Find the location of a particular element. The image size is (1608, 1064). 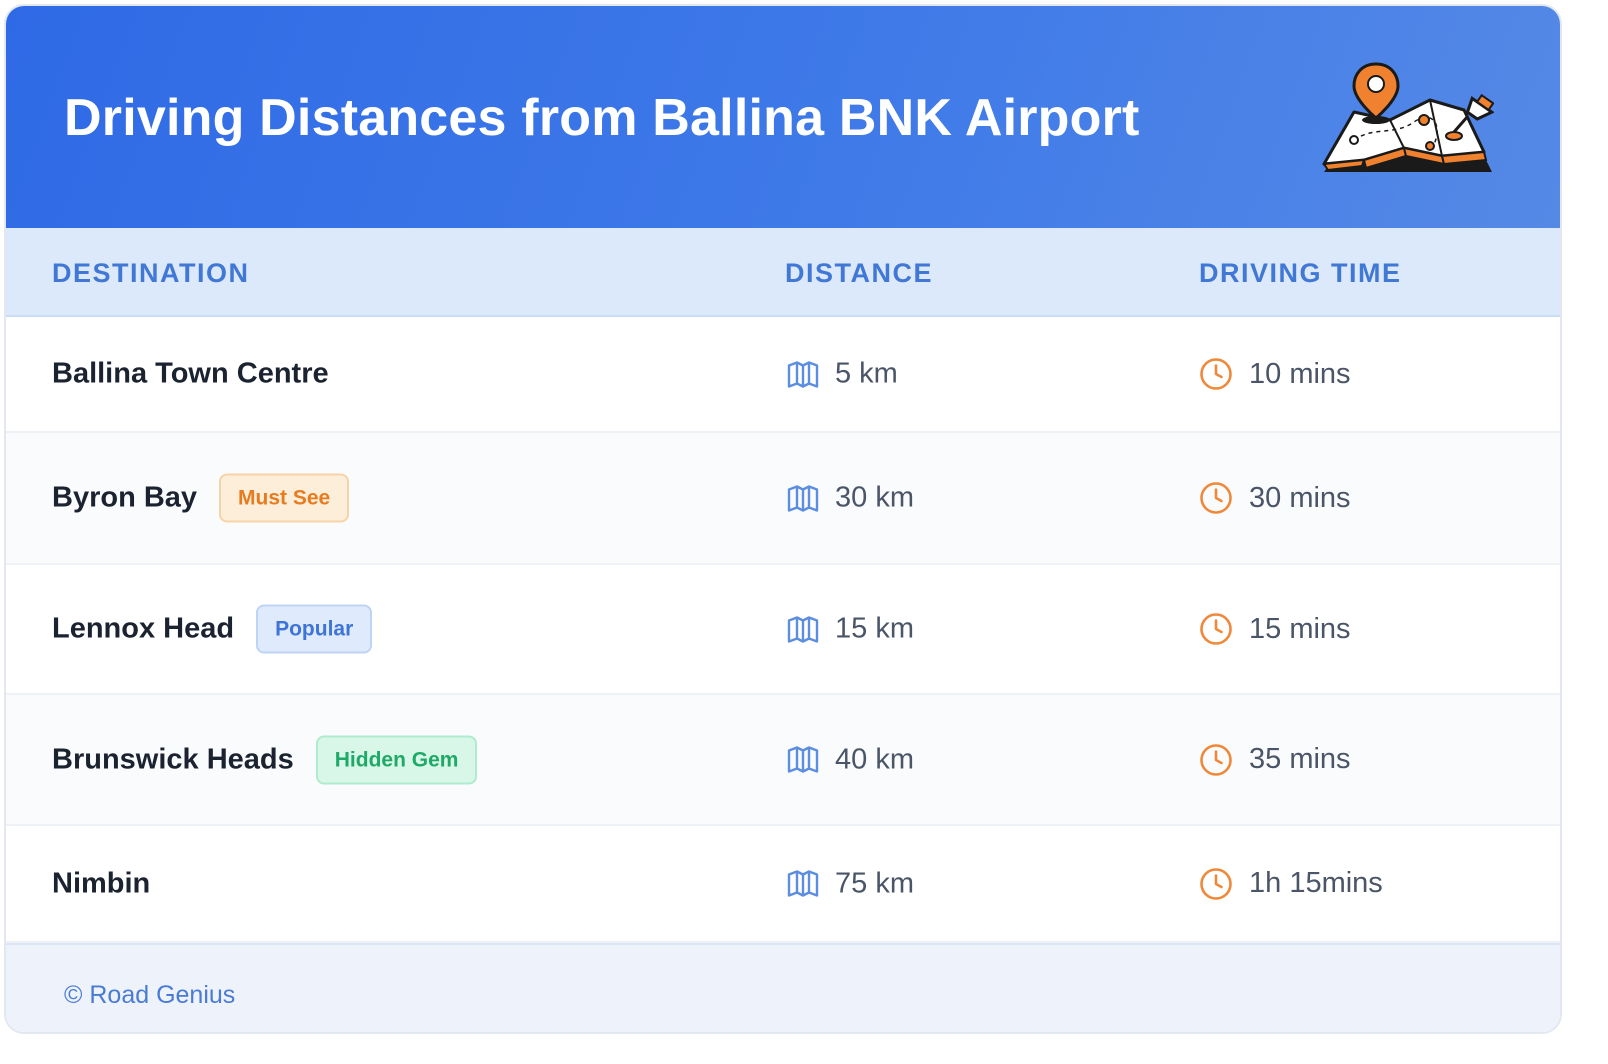

destination-name: Ballina Town Centre is located at coordinates (190, 373).